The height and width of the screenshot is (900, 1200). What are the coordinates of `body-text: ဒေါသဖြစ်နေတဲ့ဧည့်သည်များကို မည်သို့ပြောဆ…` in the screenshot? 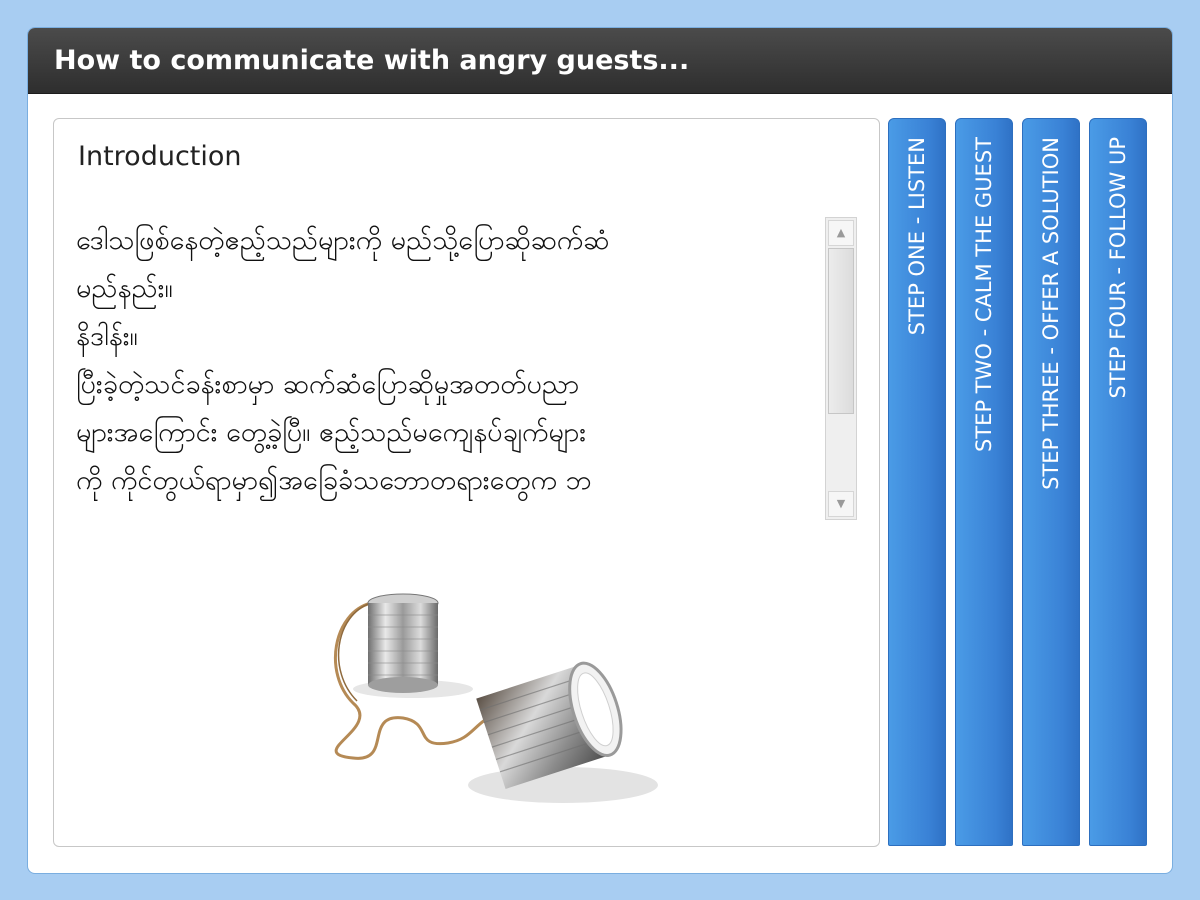 It's located at (343, 360).